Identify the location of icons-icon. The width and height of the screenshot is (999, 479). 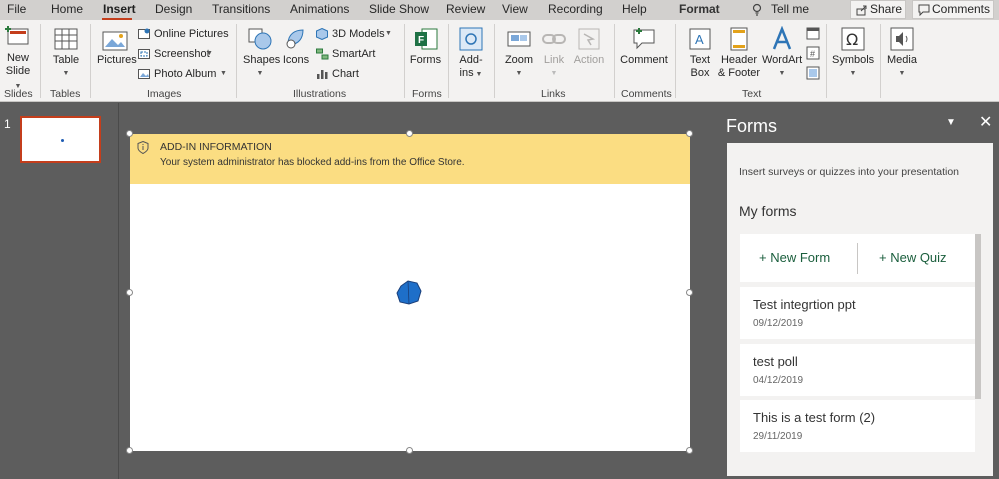
(295, 39).